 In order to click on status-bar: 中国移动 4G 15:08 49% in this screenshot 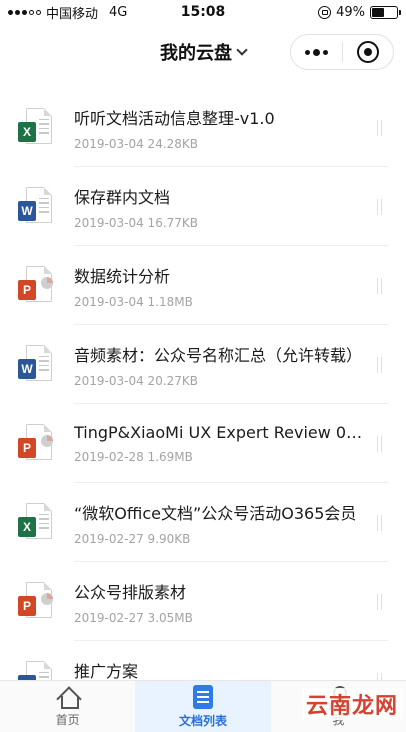, I will do `click(203, 12)`.